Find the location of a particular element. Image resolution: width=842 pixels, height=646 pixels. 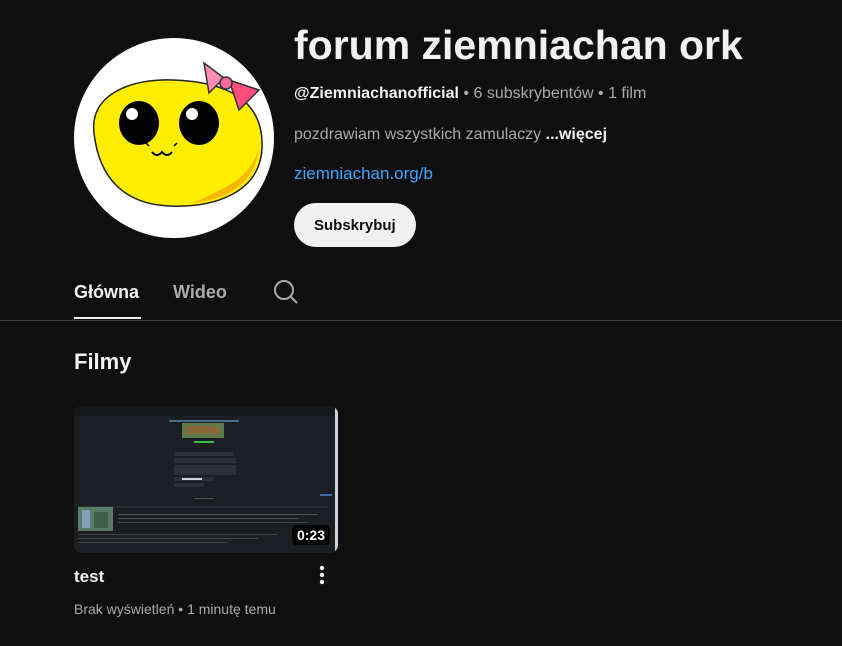

subscriber-count: 6 subskrybentów is located at coordinates (533, 93).